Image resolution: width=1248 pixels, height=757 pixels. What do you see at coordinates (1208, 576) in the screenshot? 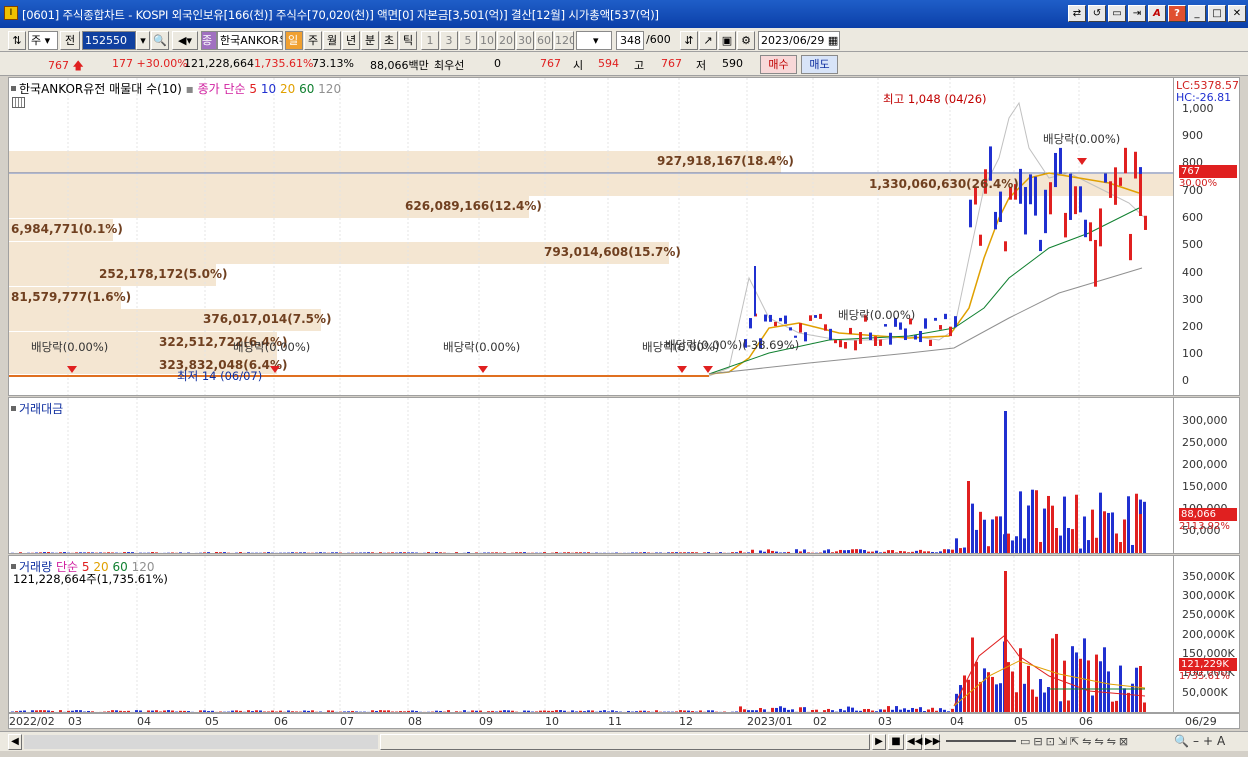
I see `volume-ylabel: 350,000K` at bounding box center [1208, 576].